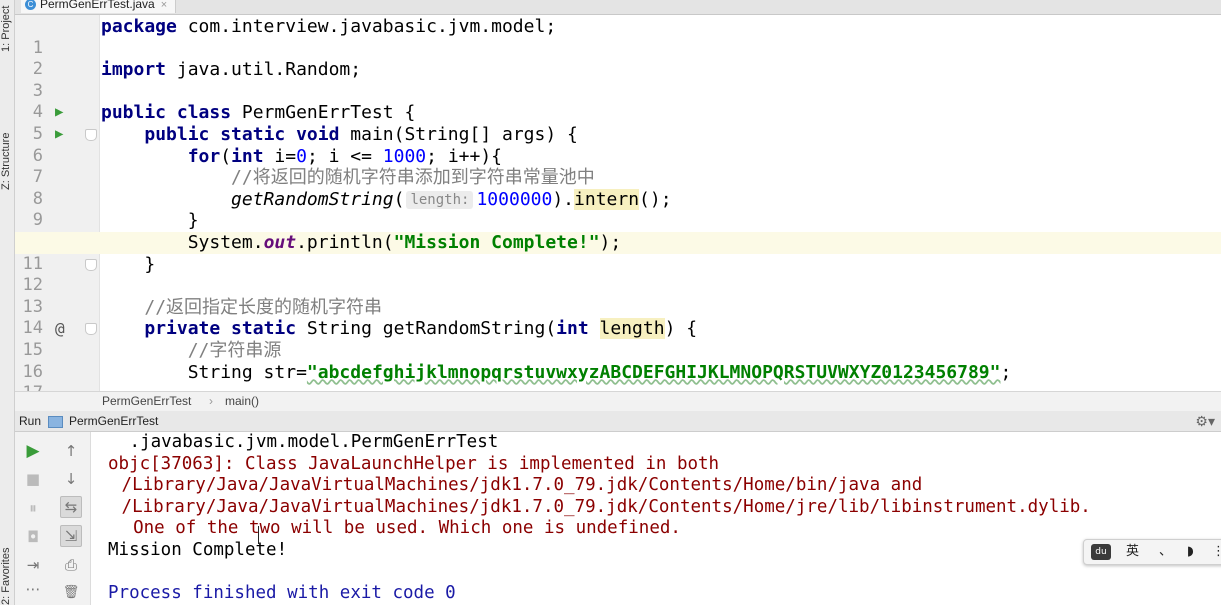  I want to click on trash-icon: 🗑, so click(71, 593).